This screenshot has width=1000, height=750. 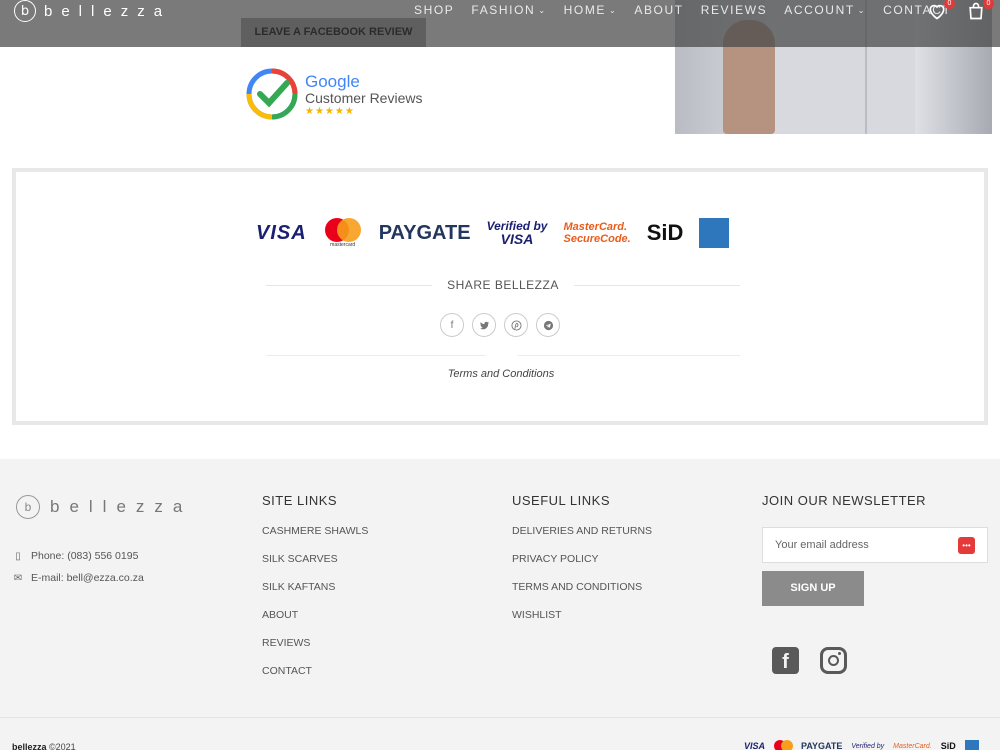 What do you see at coordinates (315, 679) in the screenshot?
I see `footer-link-contact: CONTACT` at bounding box center [315, 679].